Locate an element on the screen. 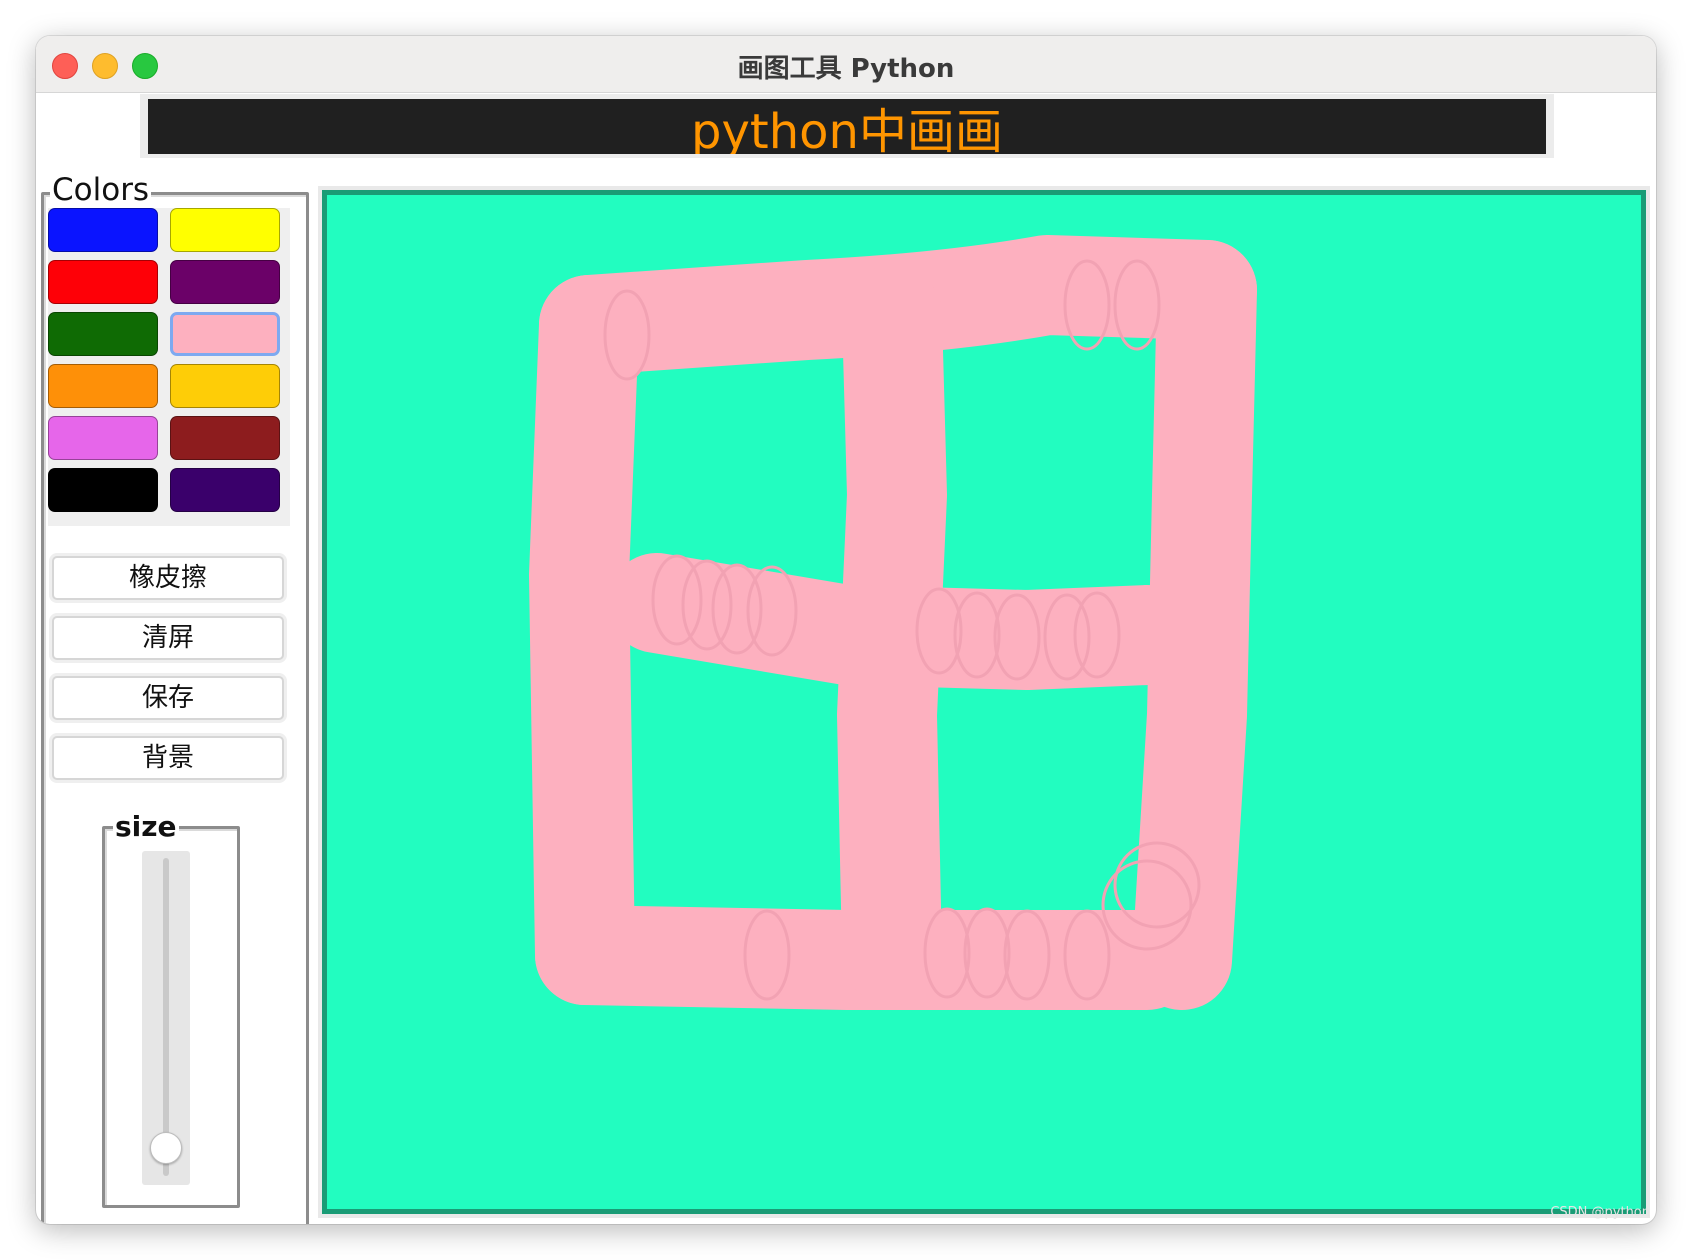 The height and width of the screenshot is (1260, 1692). color-swatch-green is located at coordinates (103, 334).